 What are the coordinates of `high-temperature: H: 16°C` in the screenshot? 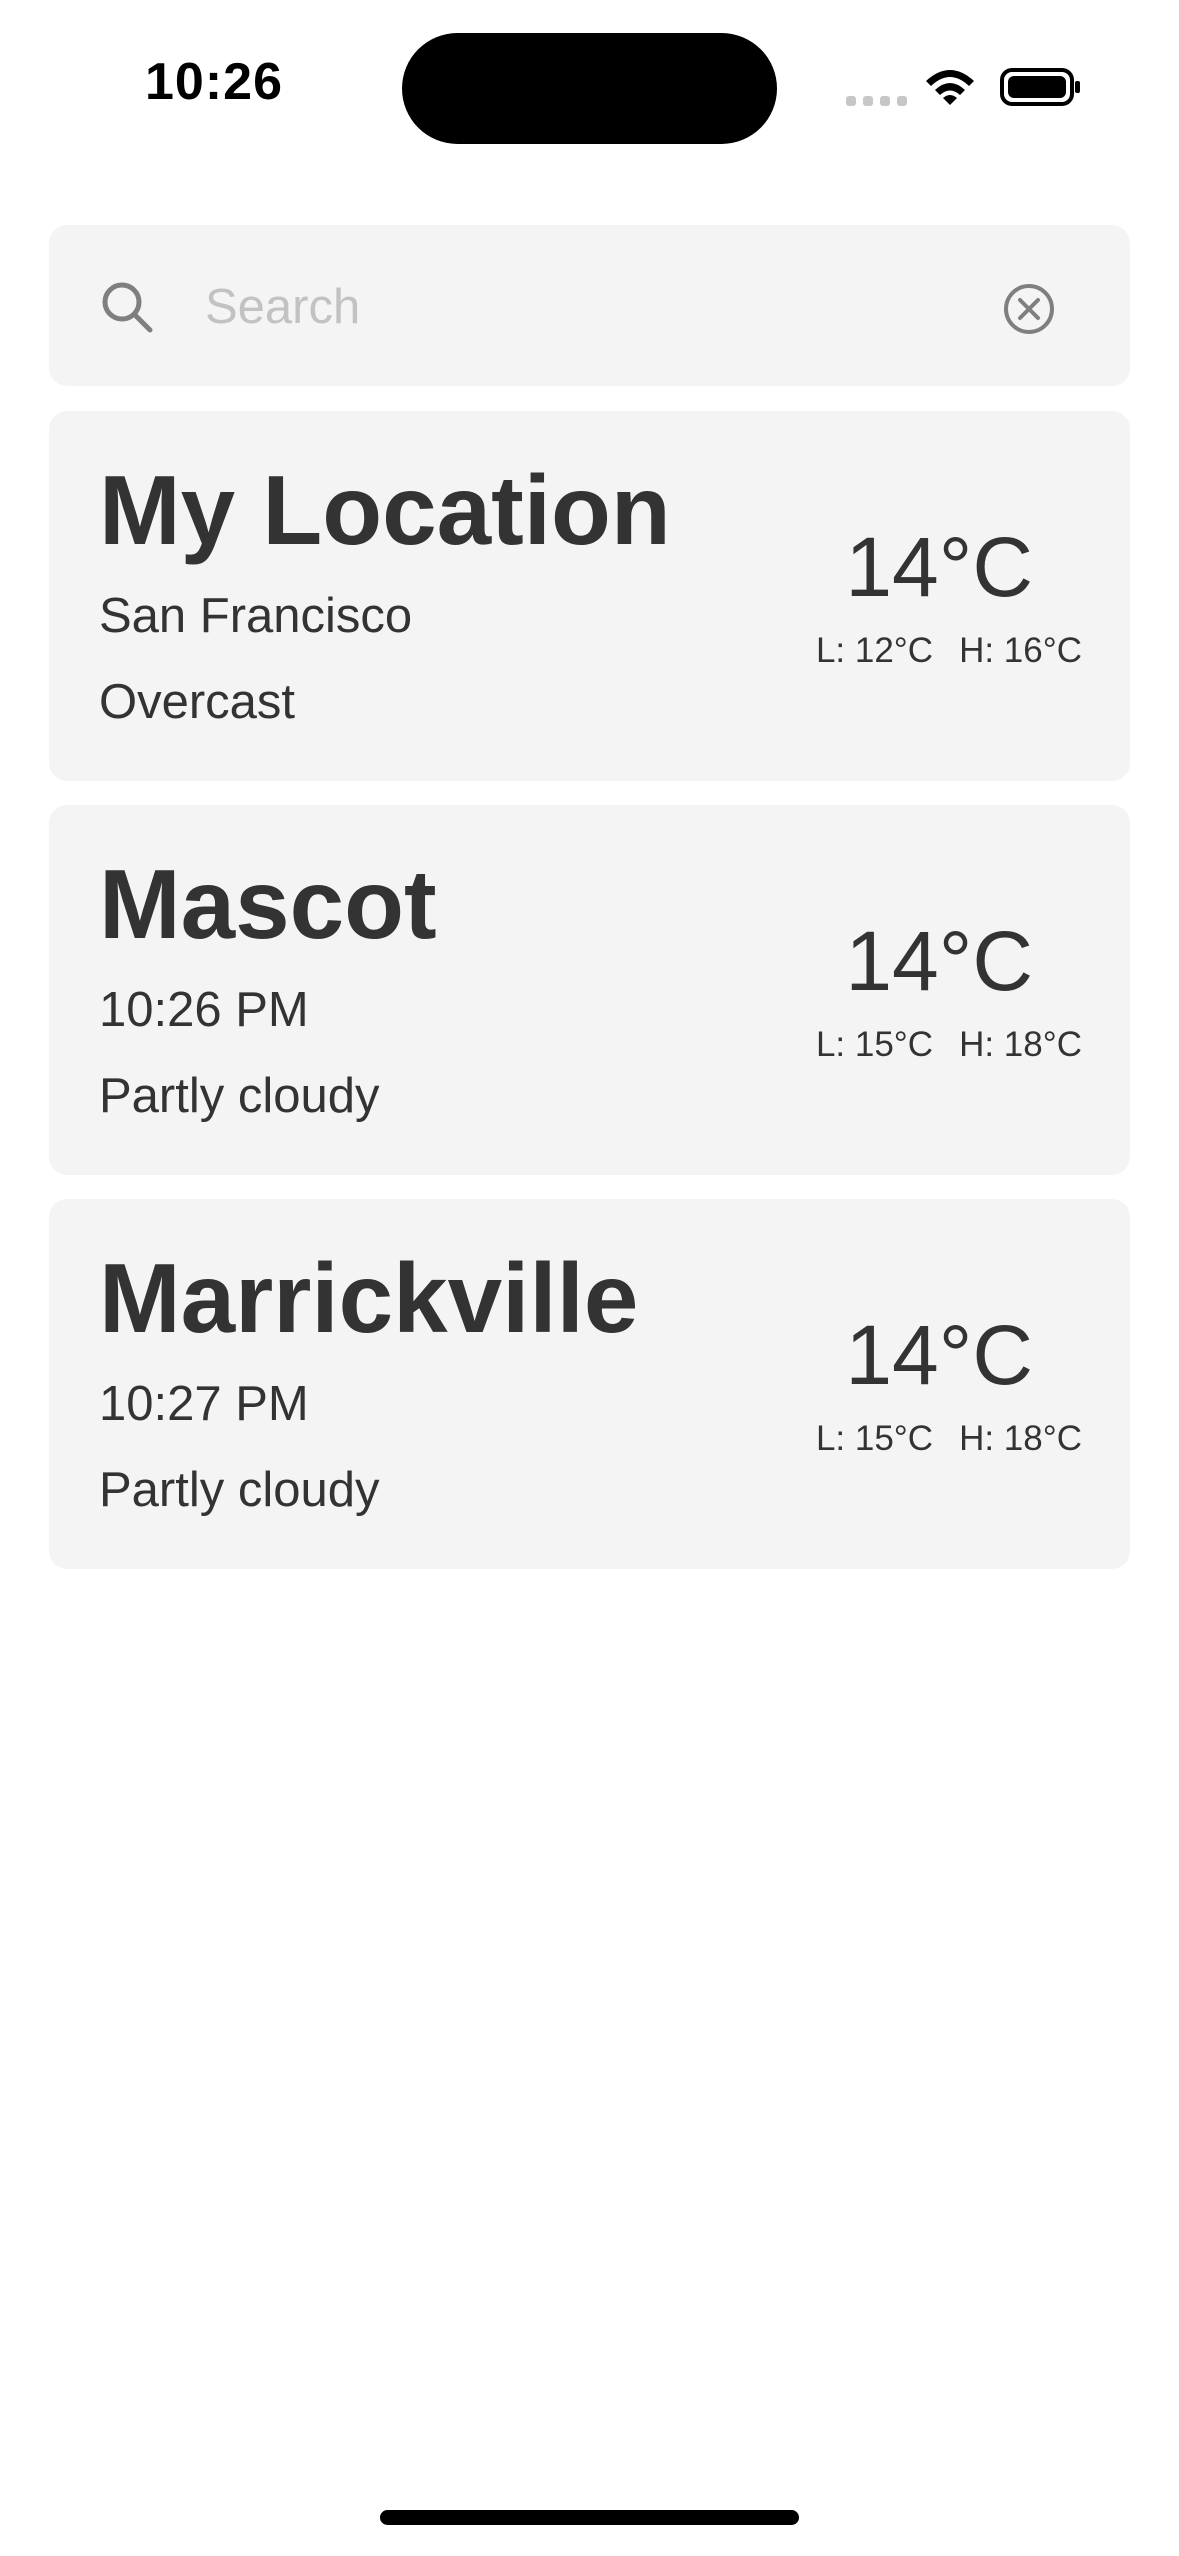 It's located at (1020, 650).